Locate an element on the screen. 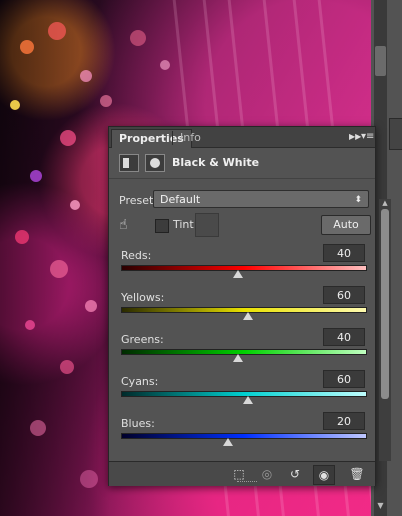 The image size is (402, 516). slider-label: Cyans: is located at coordinates (140, 381).